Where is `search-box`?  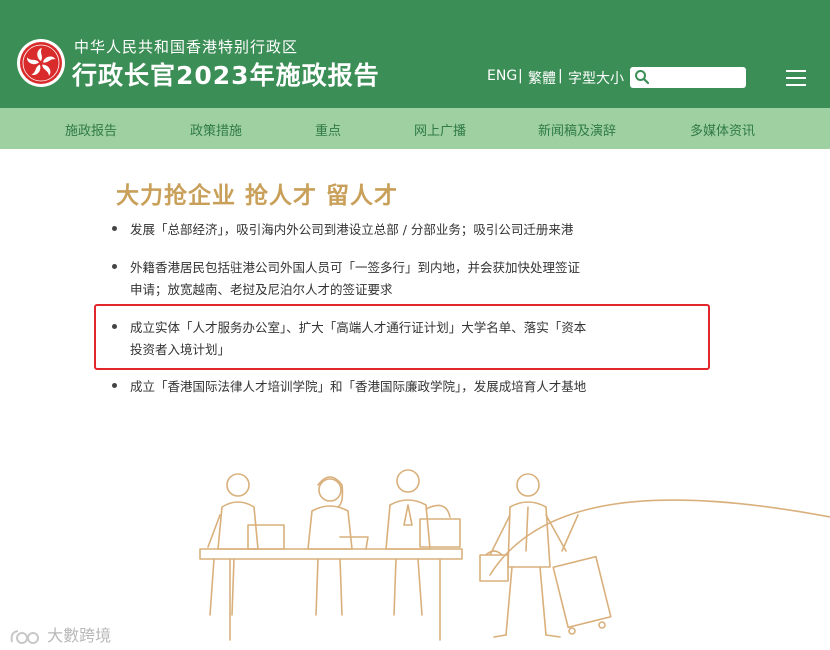 search-box is located at coordinates (688, 77).